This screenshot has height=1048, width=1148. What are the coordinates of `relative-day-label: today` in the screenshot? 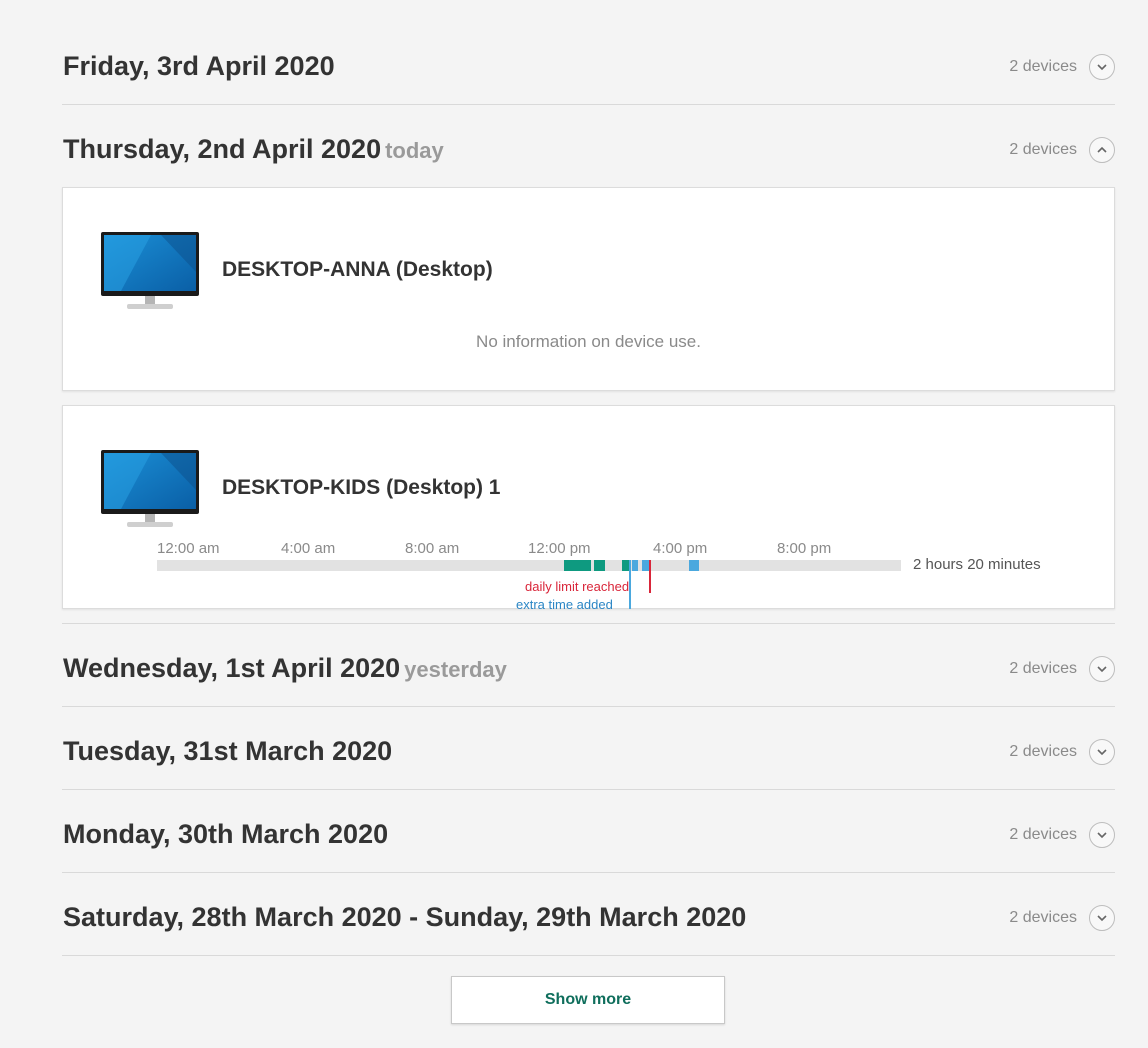 It's located at (414, 150).